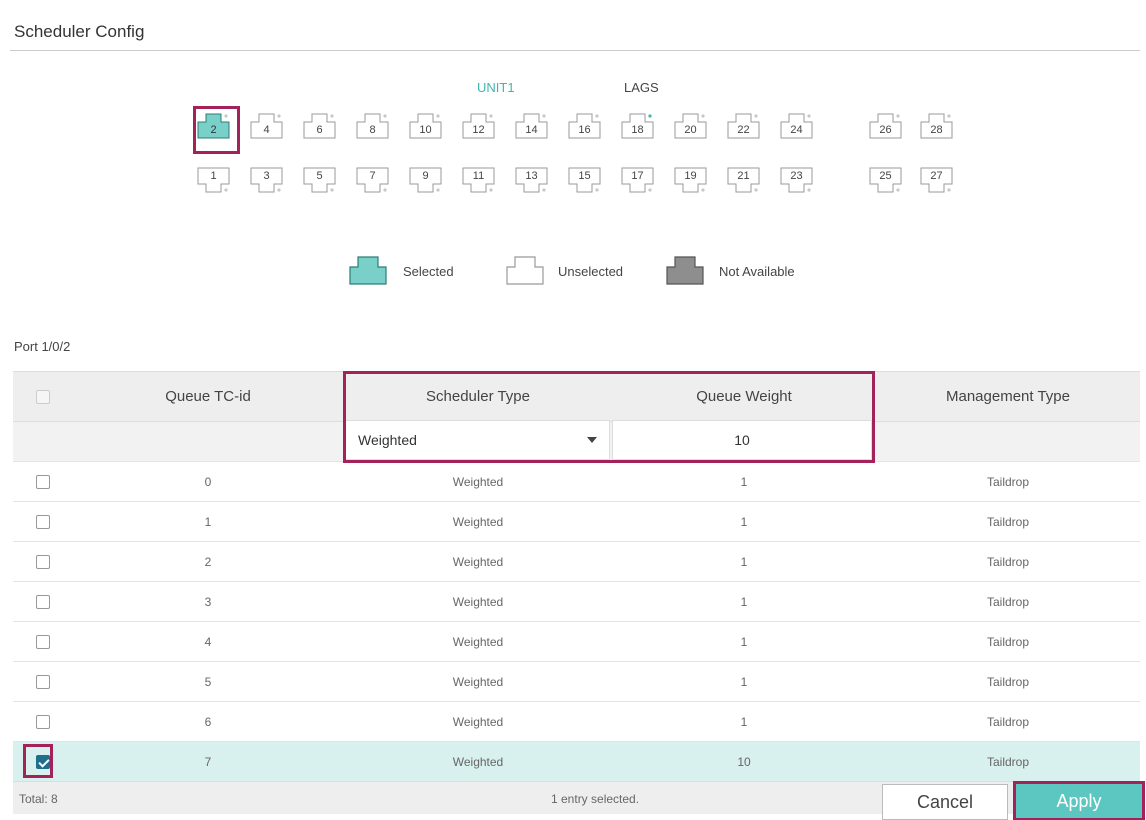 This screenshot has height=820, width=1146. Describe the element at coordinates (641, 87) in the screenshot. I see `tab-lags: LAGS` at that location.